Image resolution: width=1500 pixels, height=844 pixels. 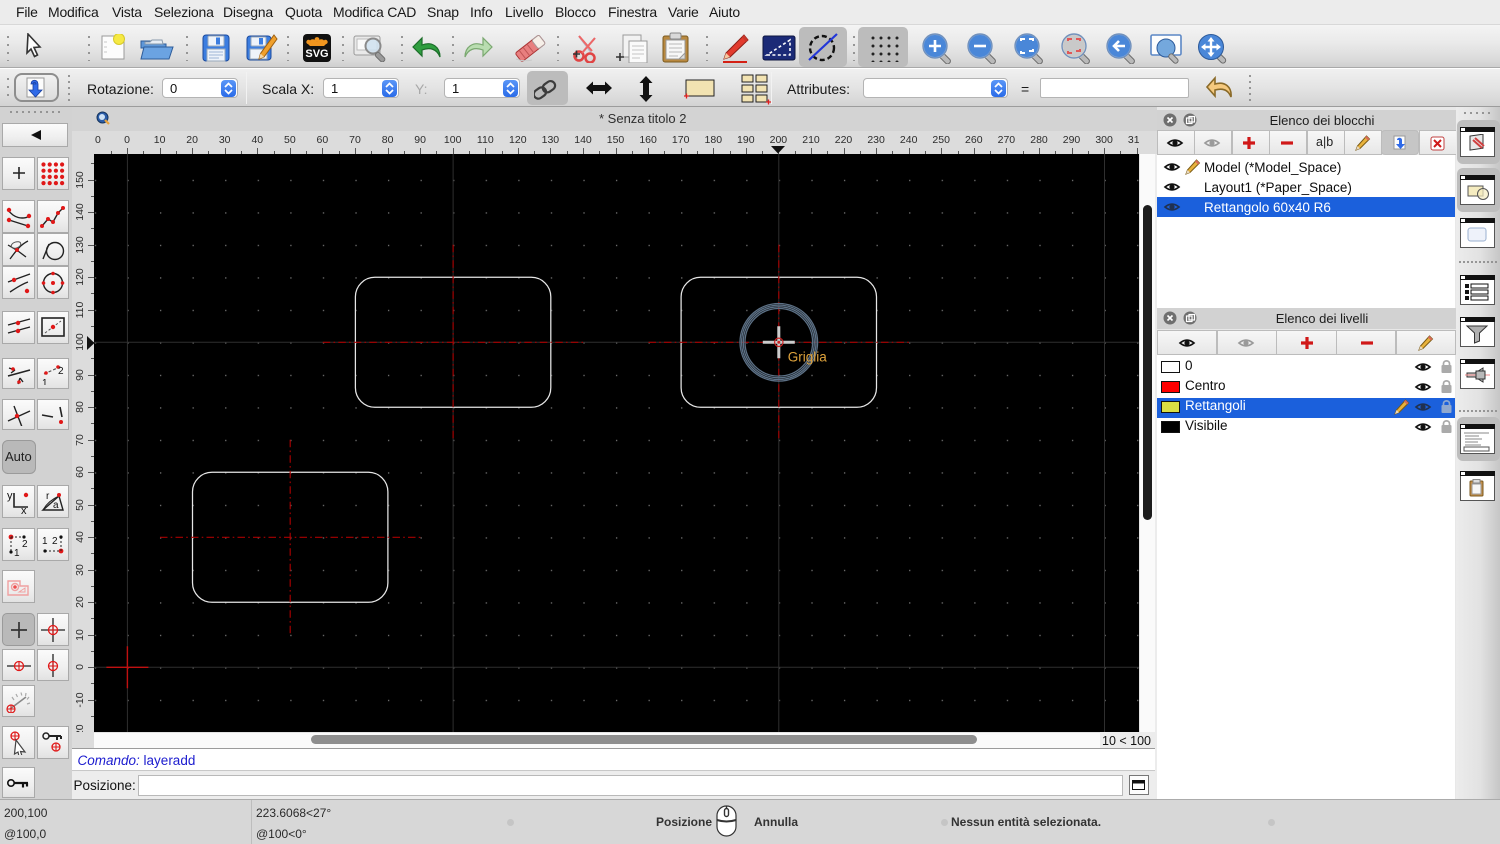 I want to click on svg-text: r, so click(x=48, y=496).